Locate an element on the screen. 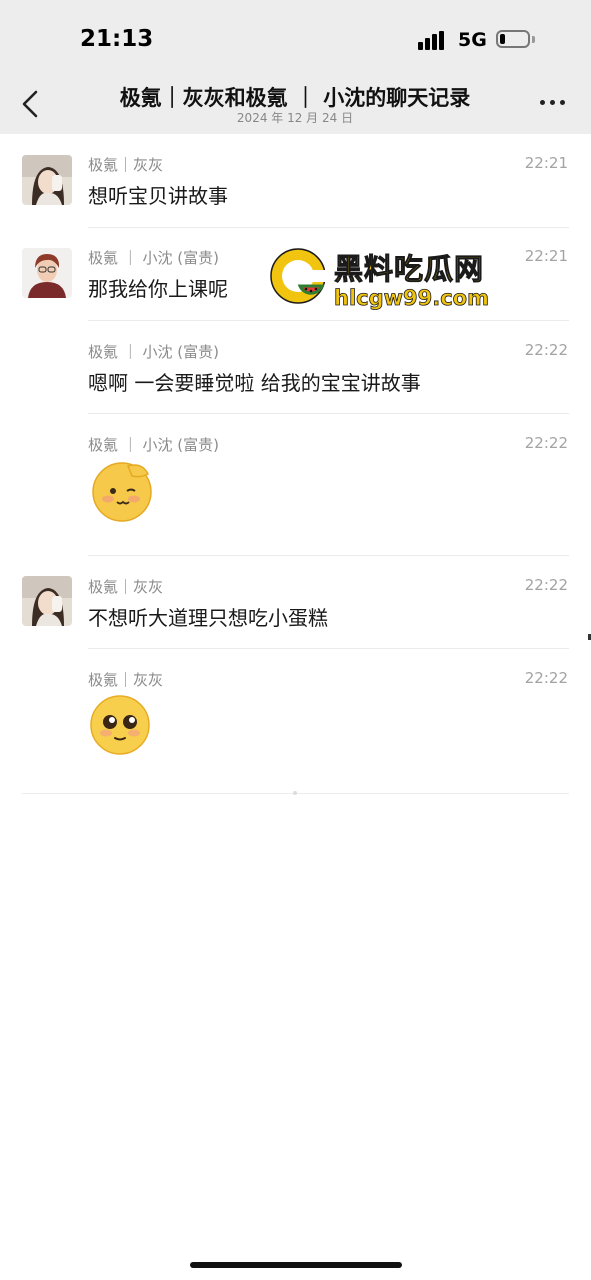 The image size is (591, 1280). back-button is located at coordinates (31, 104).